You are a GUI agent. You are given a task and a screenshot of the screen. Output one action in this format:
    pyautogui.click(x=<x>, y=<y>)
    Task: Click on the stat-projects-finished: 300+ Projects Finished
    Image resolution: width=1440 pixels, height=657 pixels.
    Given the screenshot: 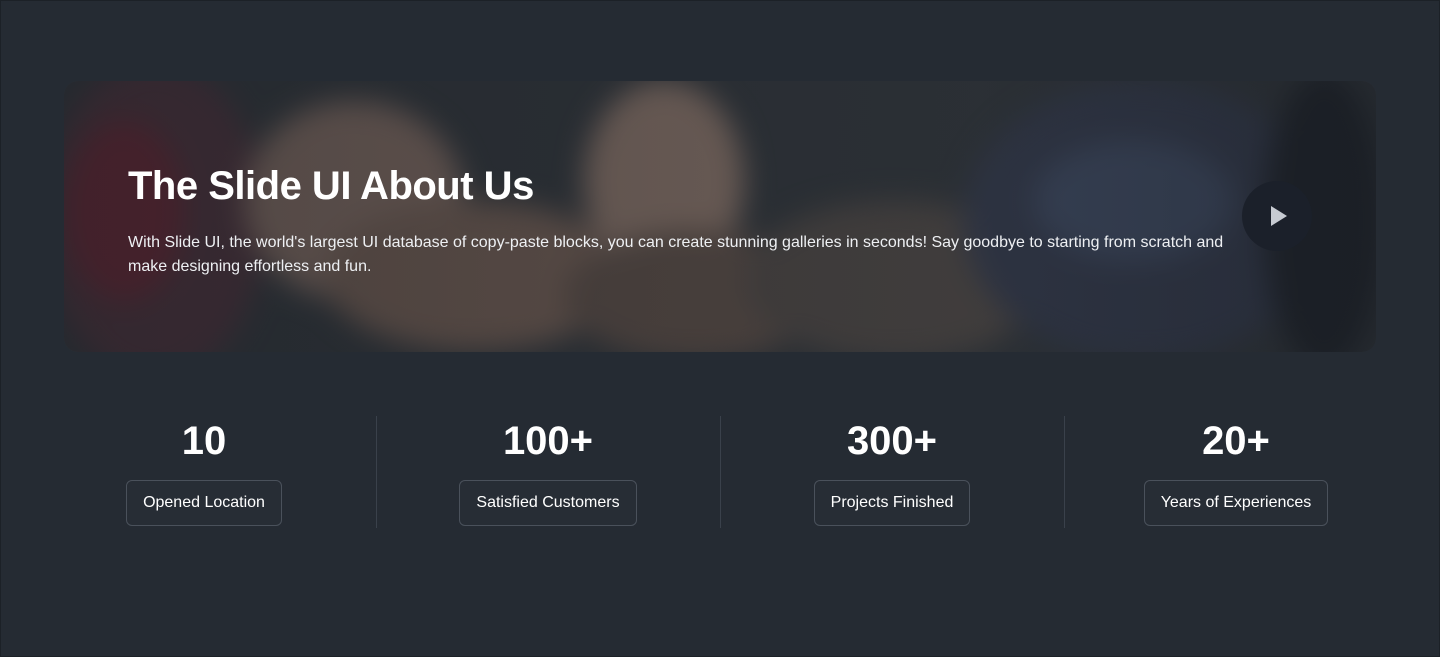 What is the action you would take?
    pyautogui.click(x=892, y=472)
    